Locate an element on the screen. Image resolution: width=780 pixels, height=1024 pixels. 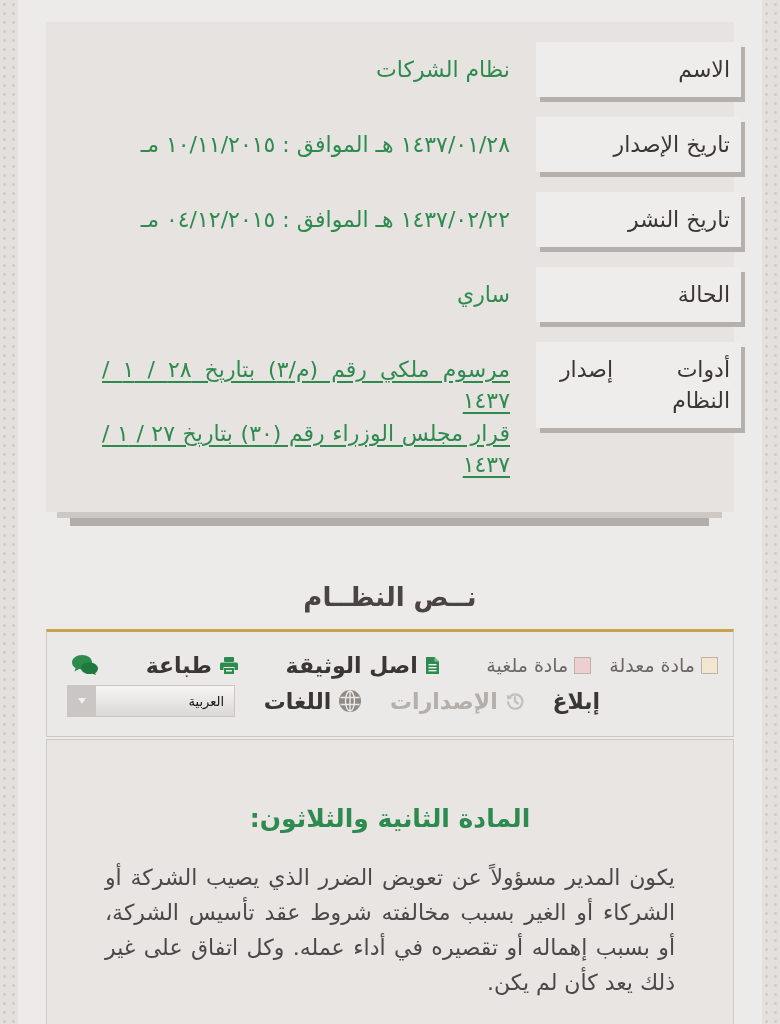
report-link: إبلاغ is located at coordinates (576, 701).